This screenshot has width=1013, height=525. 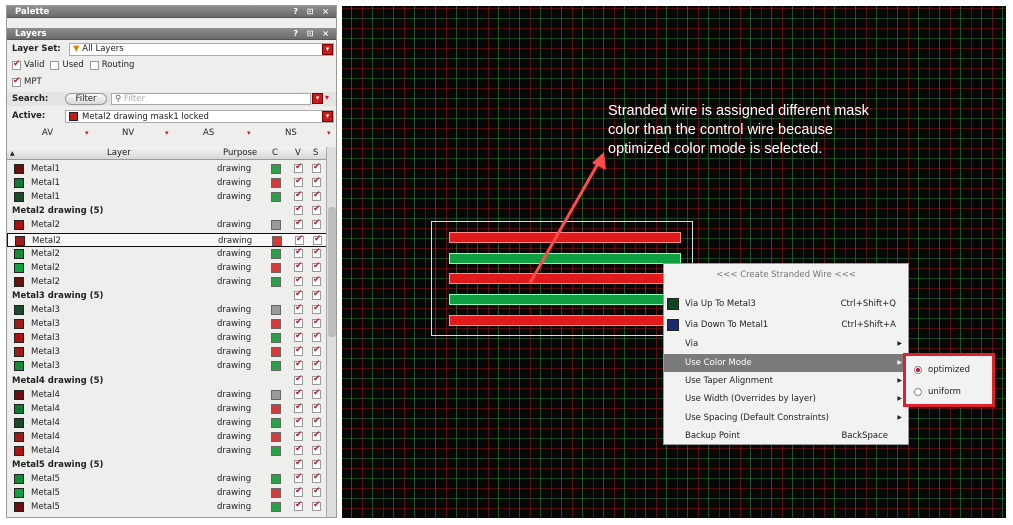 What do you see at coordinates (786, 381) in the screenshot?
I see `menu-item-use-taper-alignment: Use Taper Alignment ▶` at bounding box center [786, 381].